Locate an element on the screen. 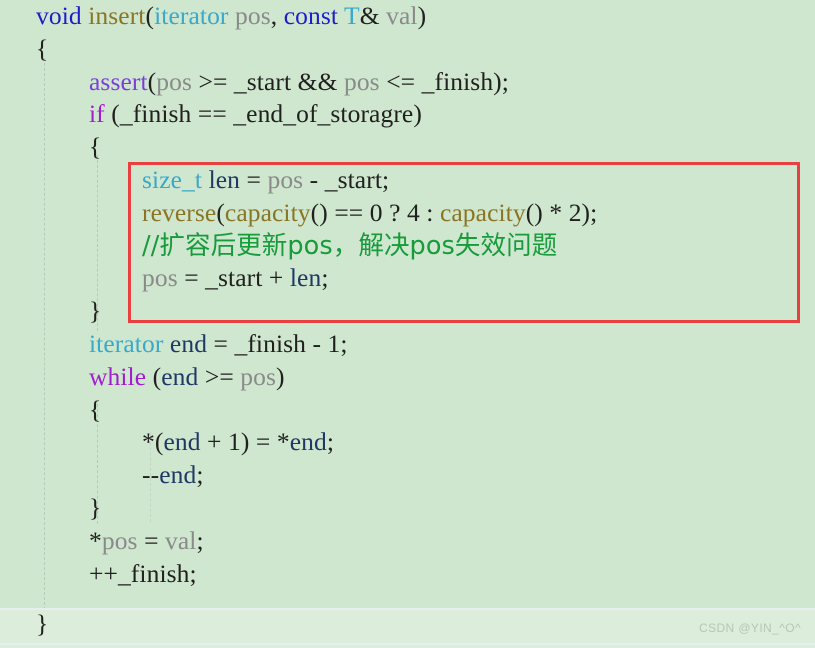  code-line: if (_finish == _end_of_storagre) is located at coordinates (407, 114).